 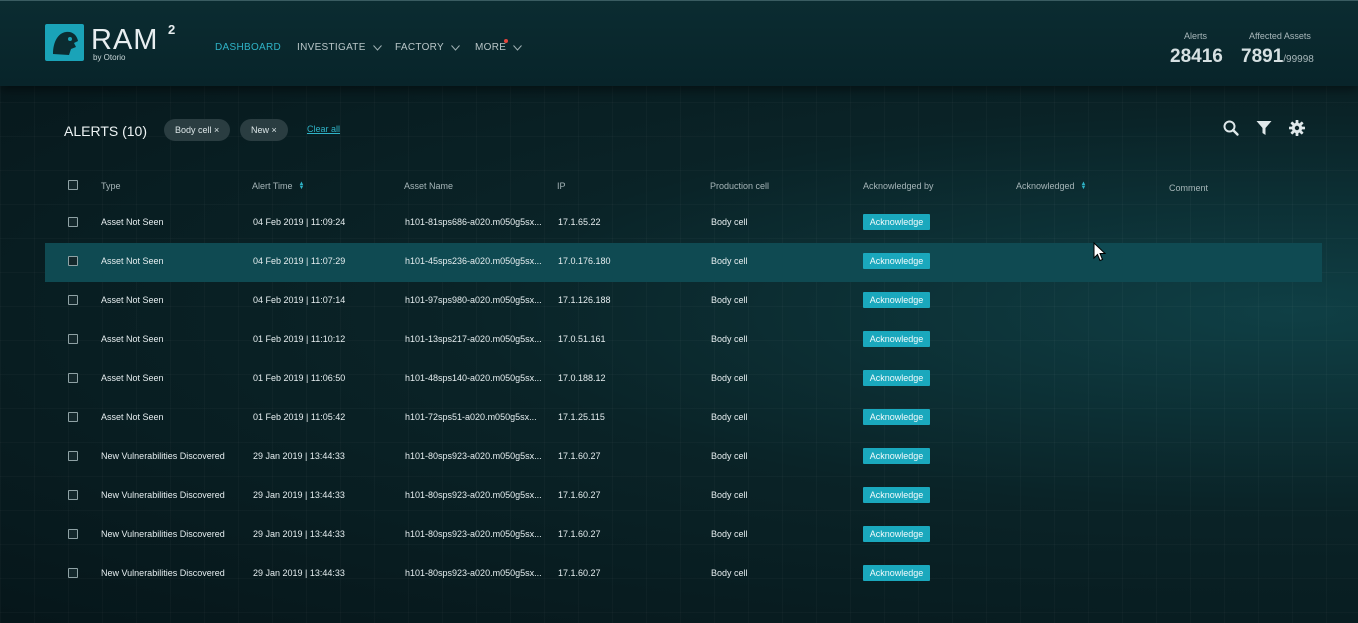 I want to click on column-header-alert-time: Alert Time ▲ ▼, so click(x=278, y=186).